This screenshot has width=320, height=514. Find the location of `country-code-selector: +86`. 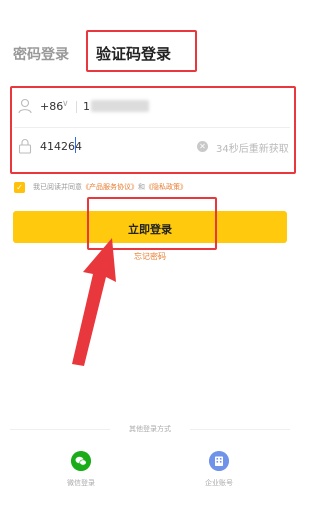

country-code-selector: +86 is located at coordinates (51, 106).